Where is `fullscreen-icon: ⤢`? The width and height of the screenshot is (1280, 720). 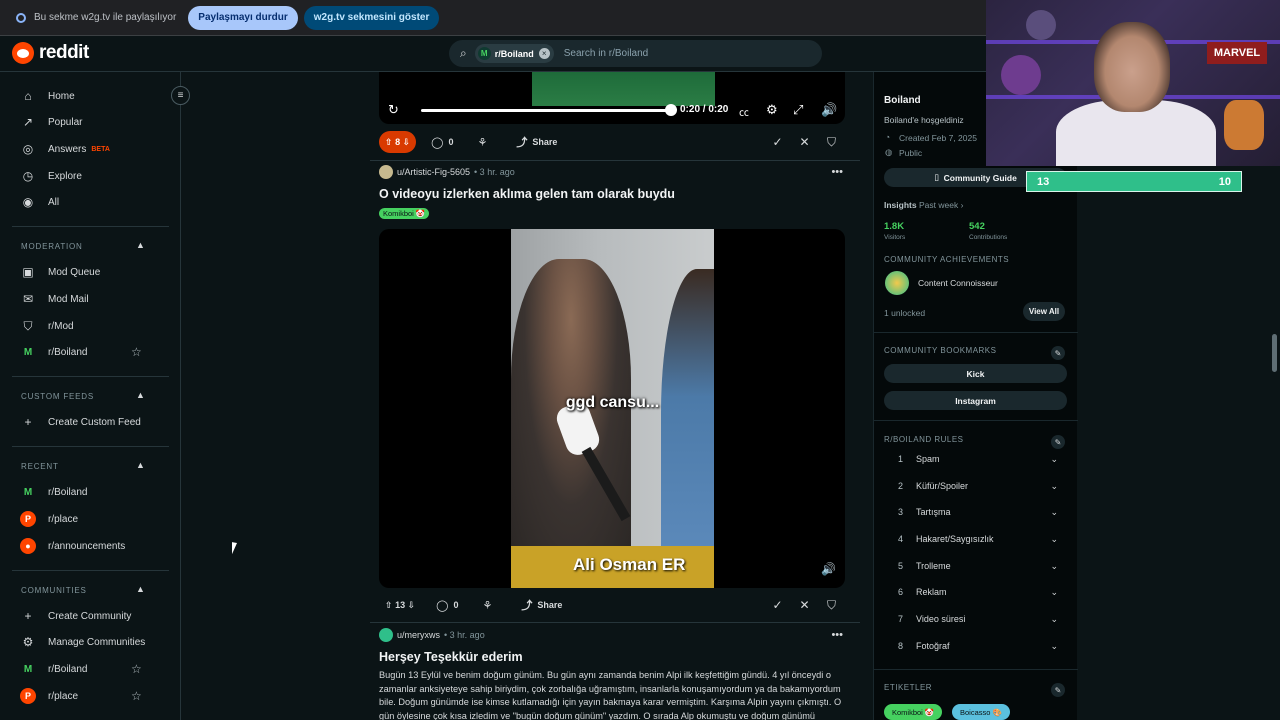
fullscreen-icon: ⤢ is located at coordinates (798, 110).